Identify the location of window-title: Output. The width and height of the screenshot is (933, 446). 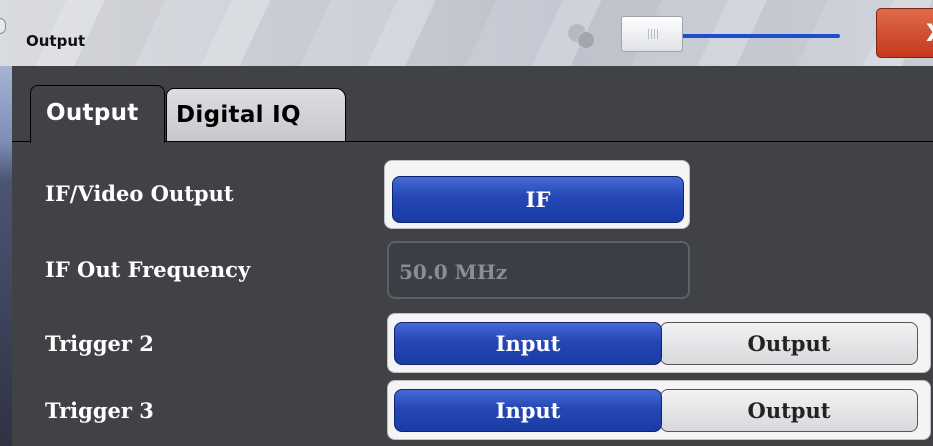
(56, 41).